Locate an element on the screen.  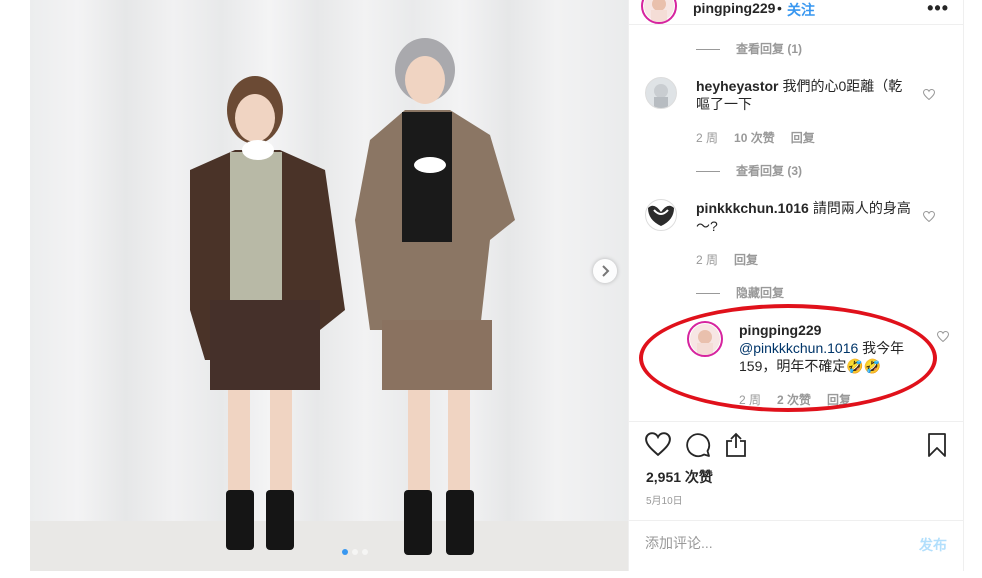
add-comment-bar: 发布 is located at coordinates (796, 545).